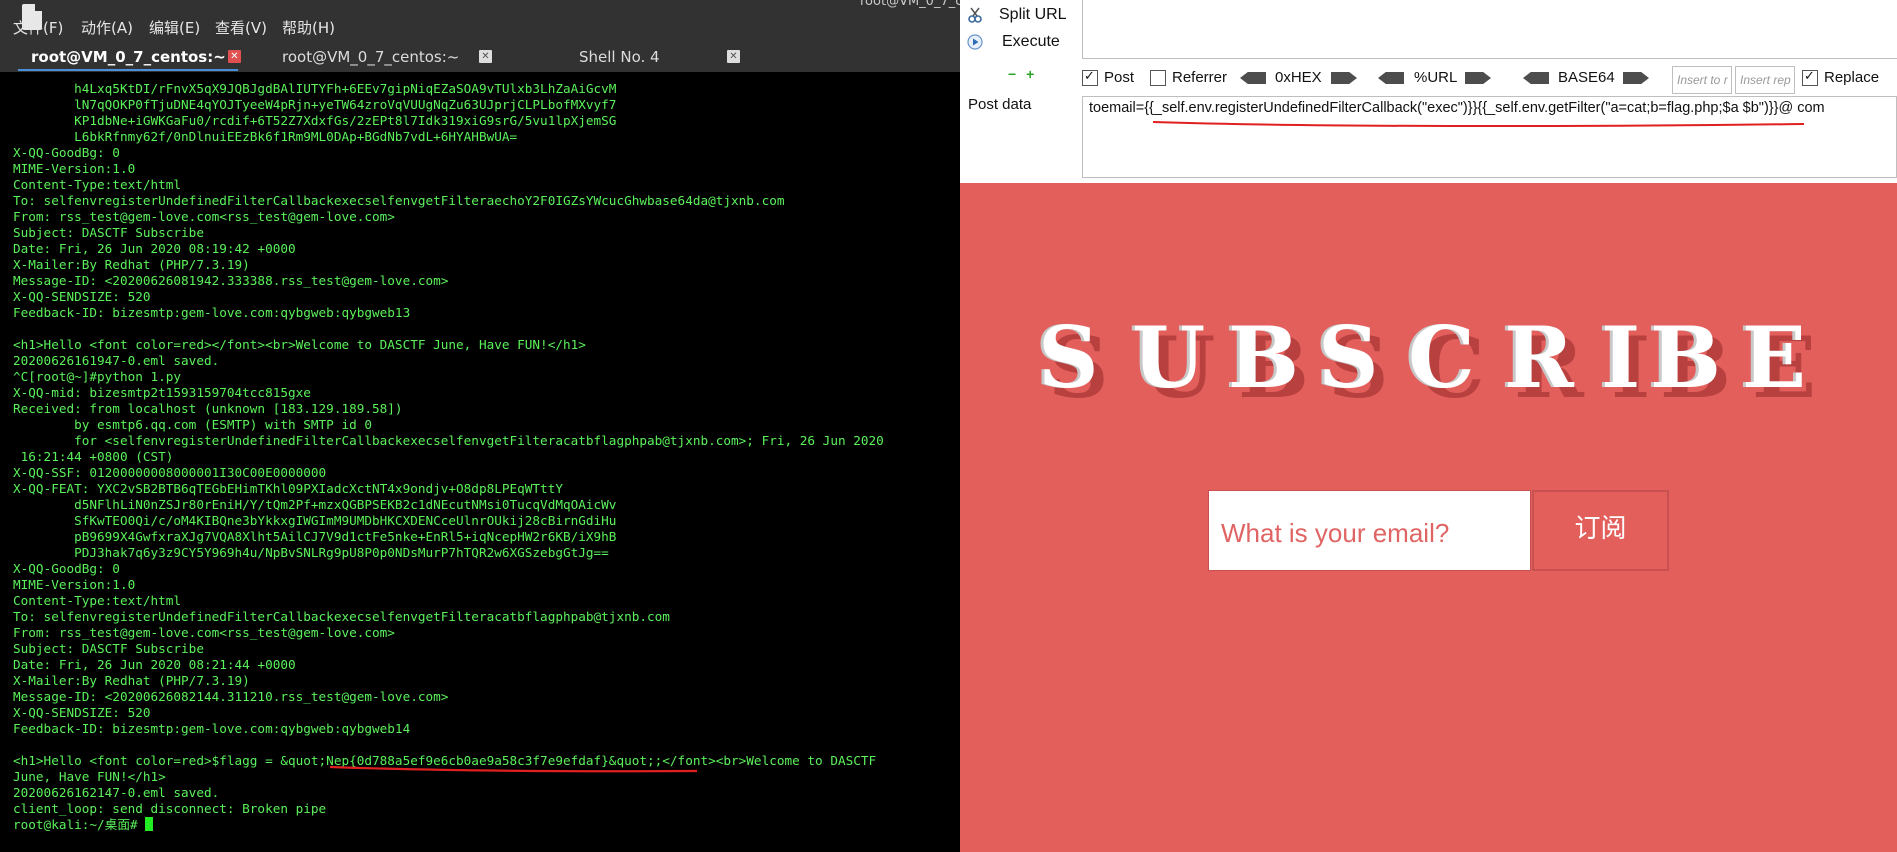 The image size is (1897, 852). What do you see at coordinates (1031, 41) in the screenshot?
I see `execute-label: Execute` at bounding box center [1031, 41].